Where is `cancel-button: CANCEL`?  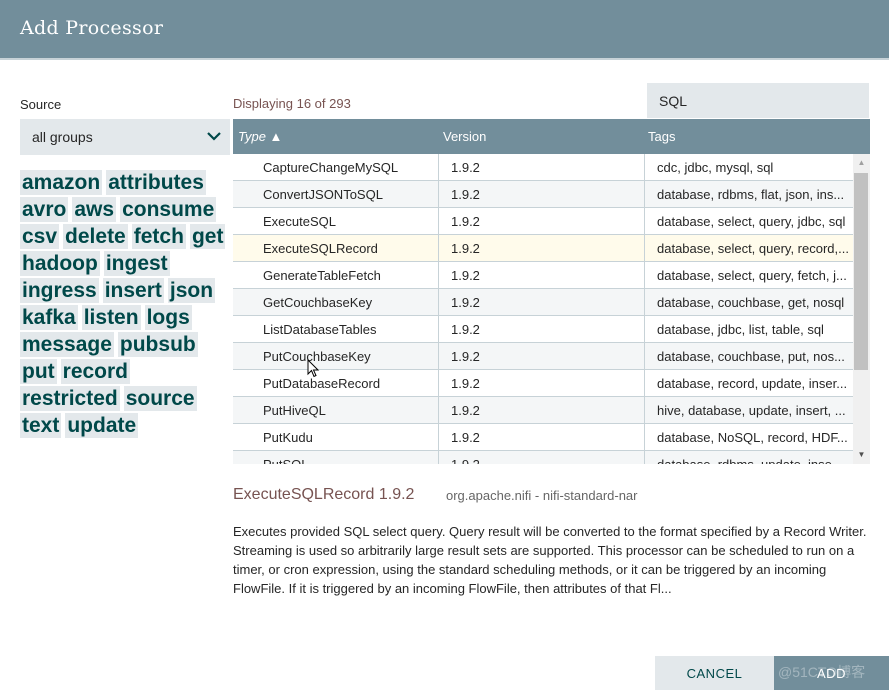 cancel-button: CANCEL is located at coordinates (714, 673).